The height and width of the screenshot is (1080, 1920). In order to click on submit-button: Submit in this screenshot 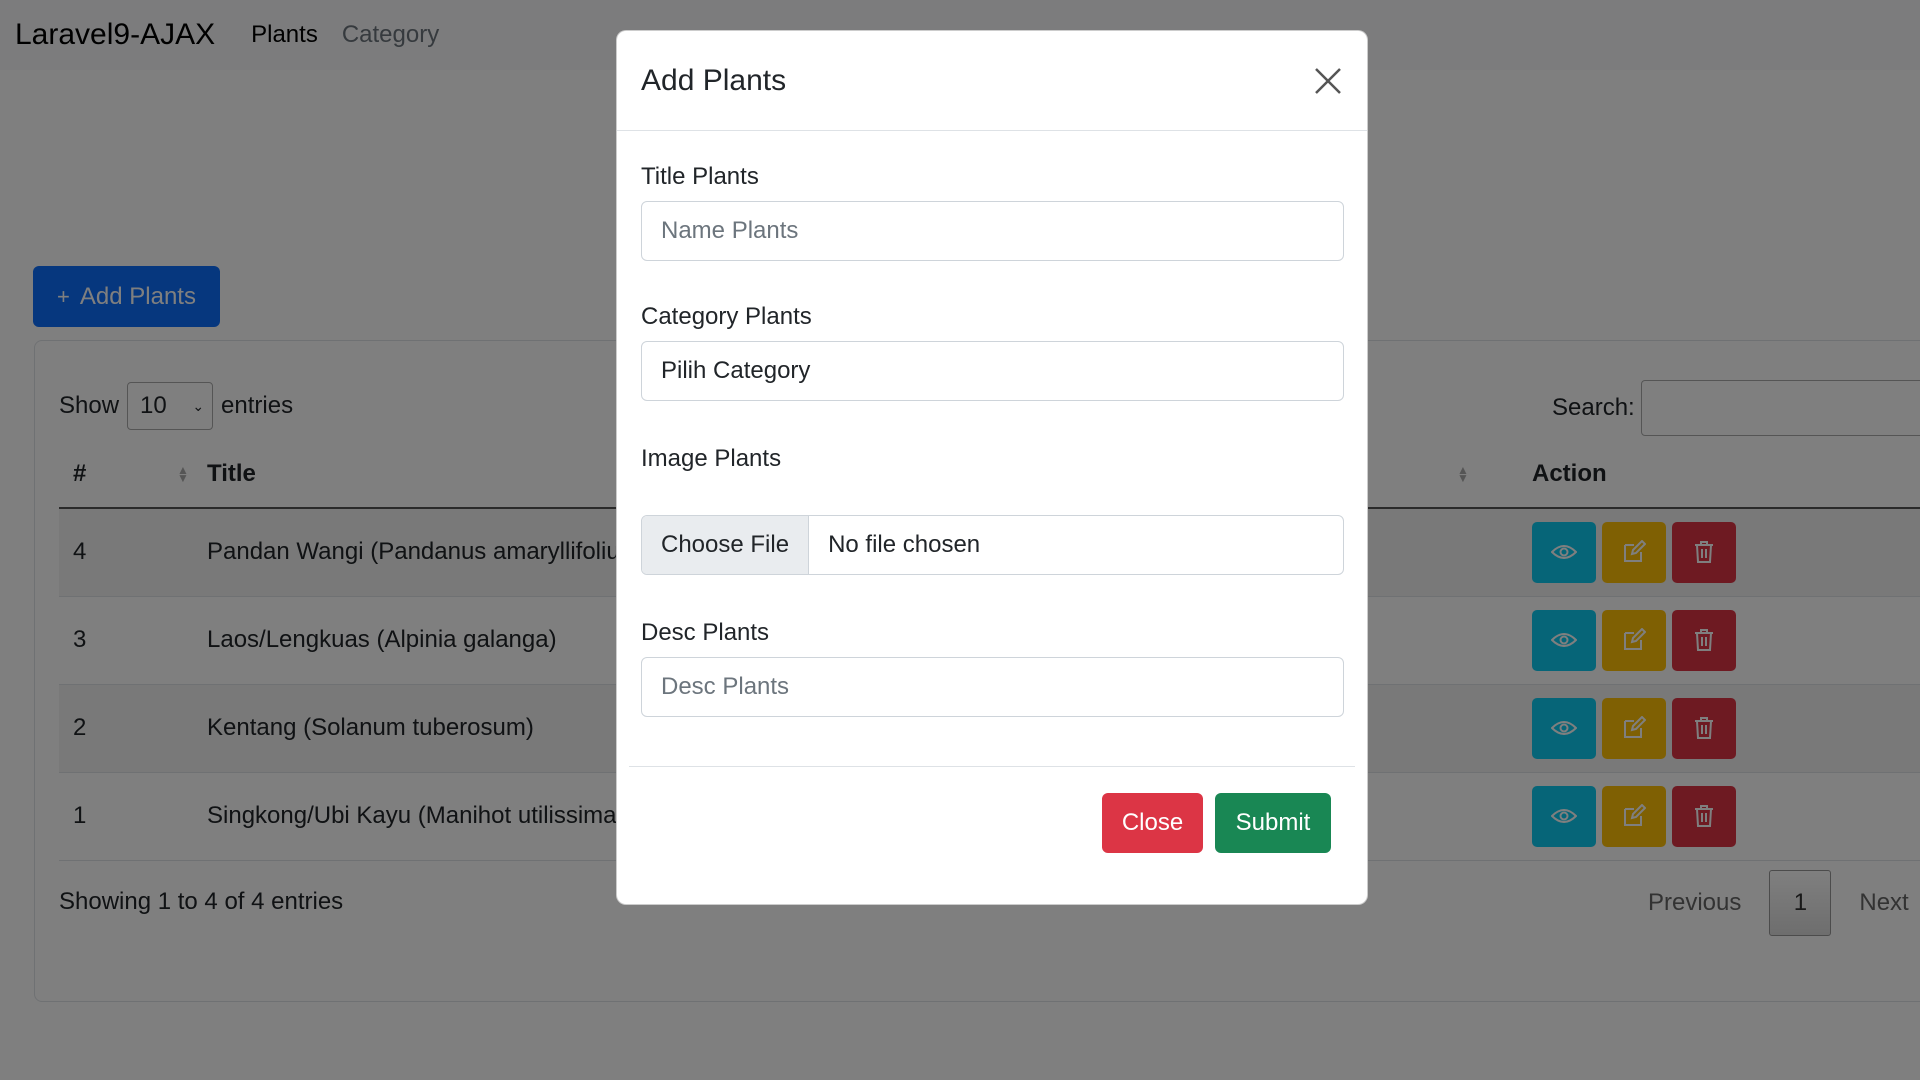, I will do `click(1273, 823)`.